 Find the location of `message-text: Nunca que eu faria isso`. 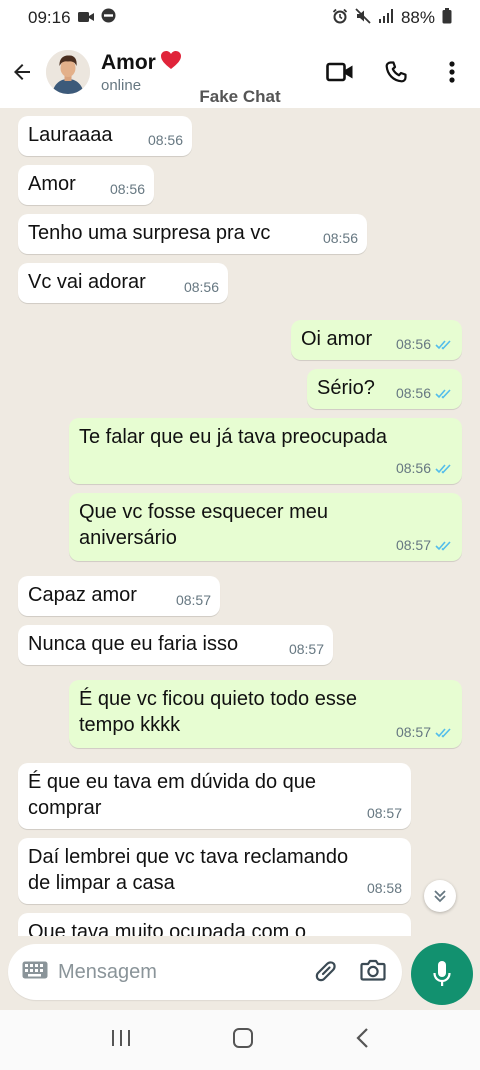

message-text: Nunca que eu faria isso is located at coordinates (133, 644).